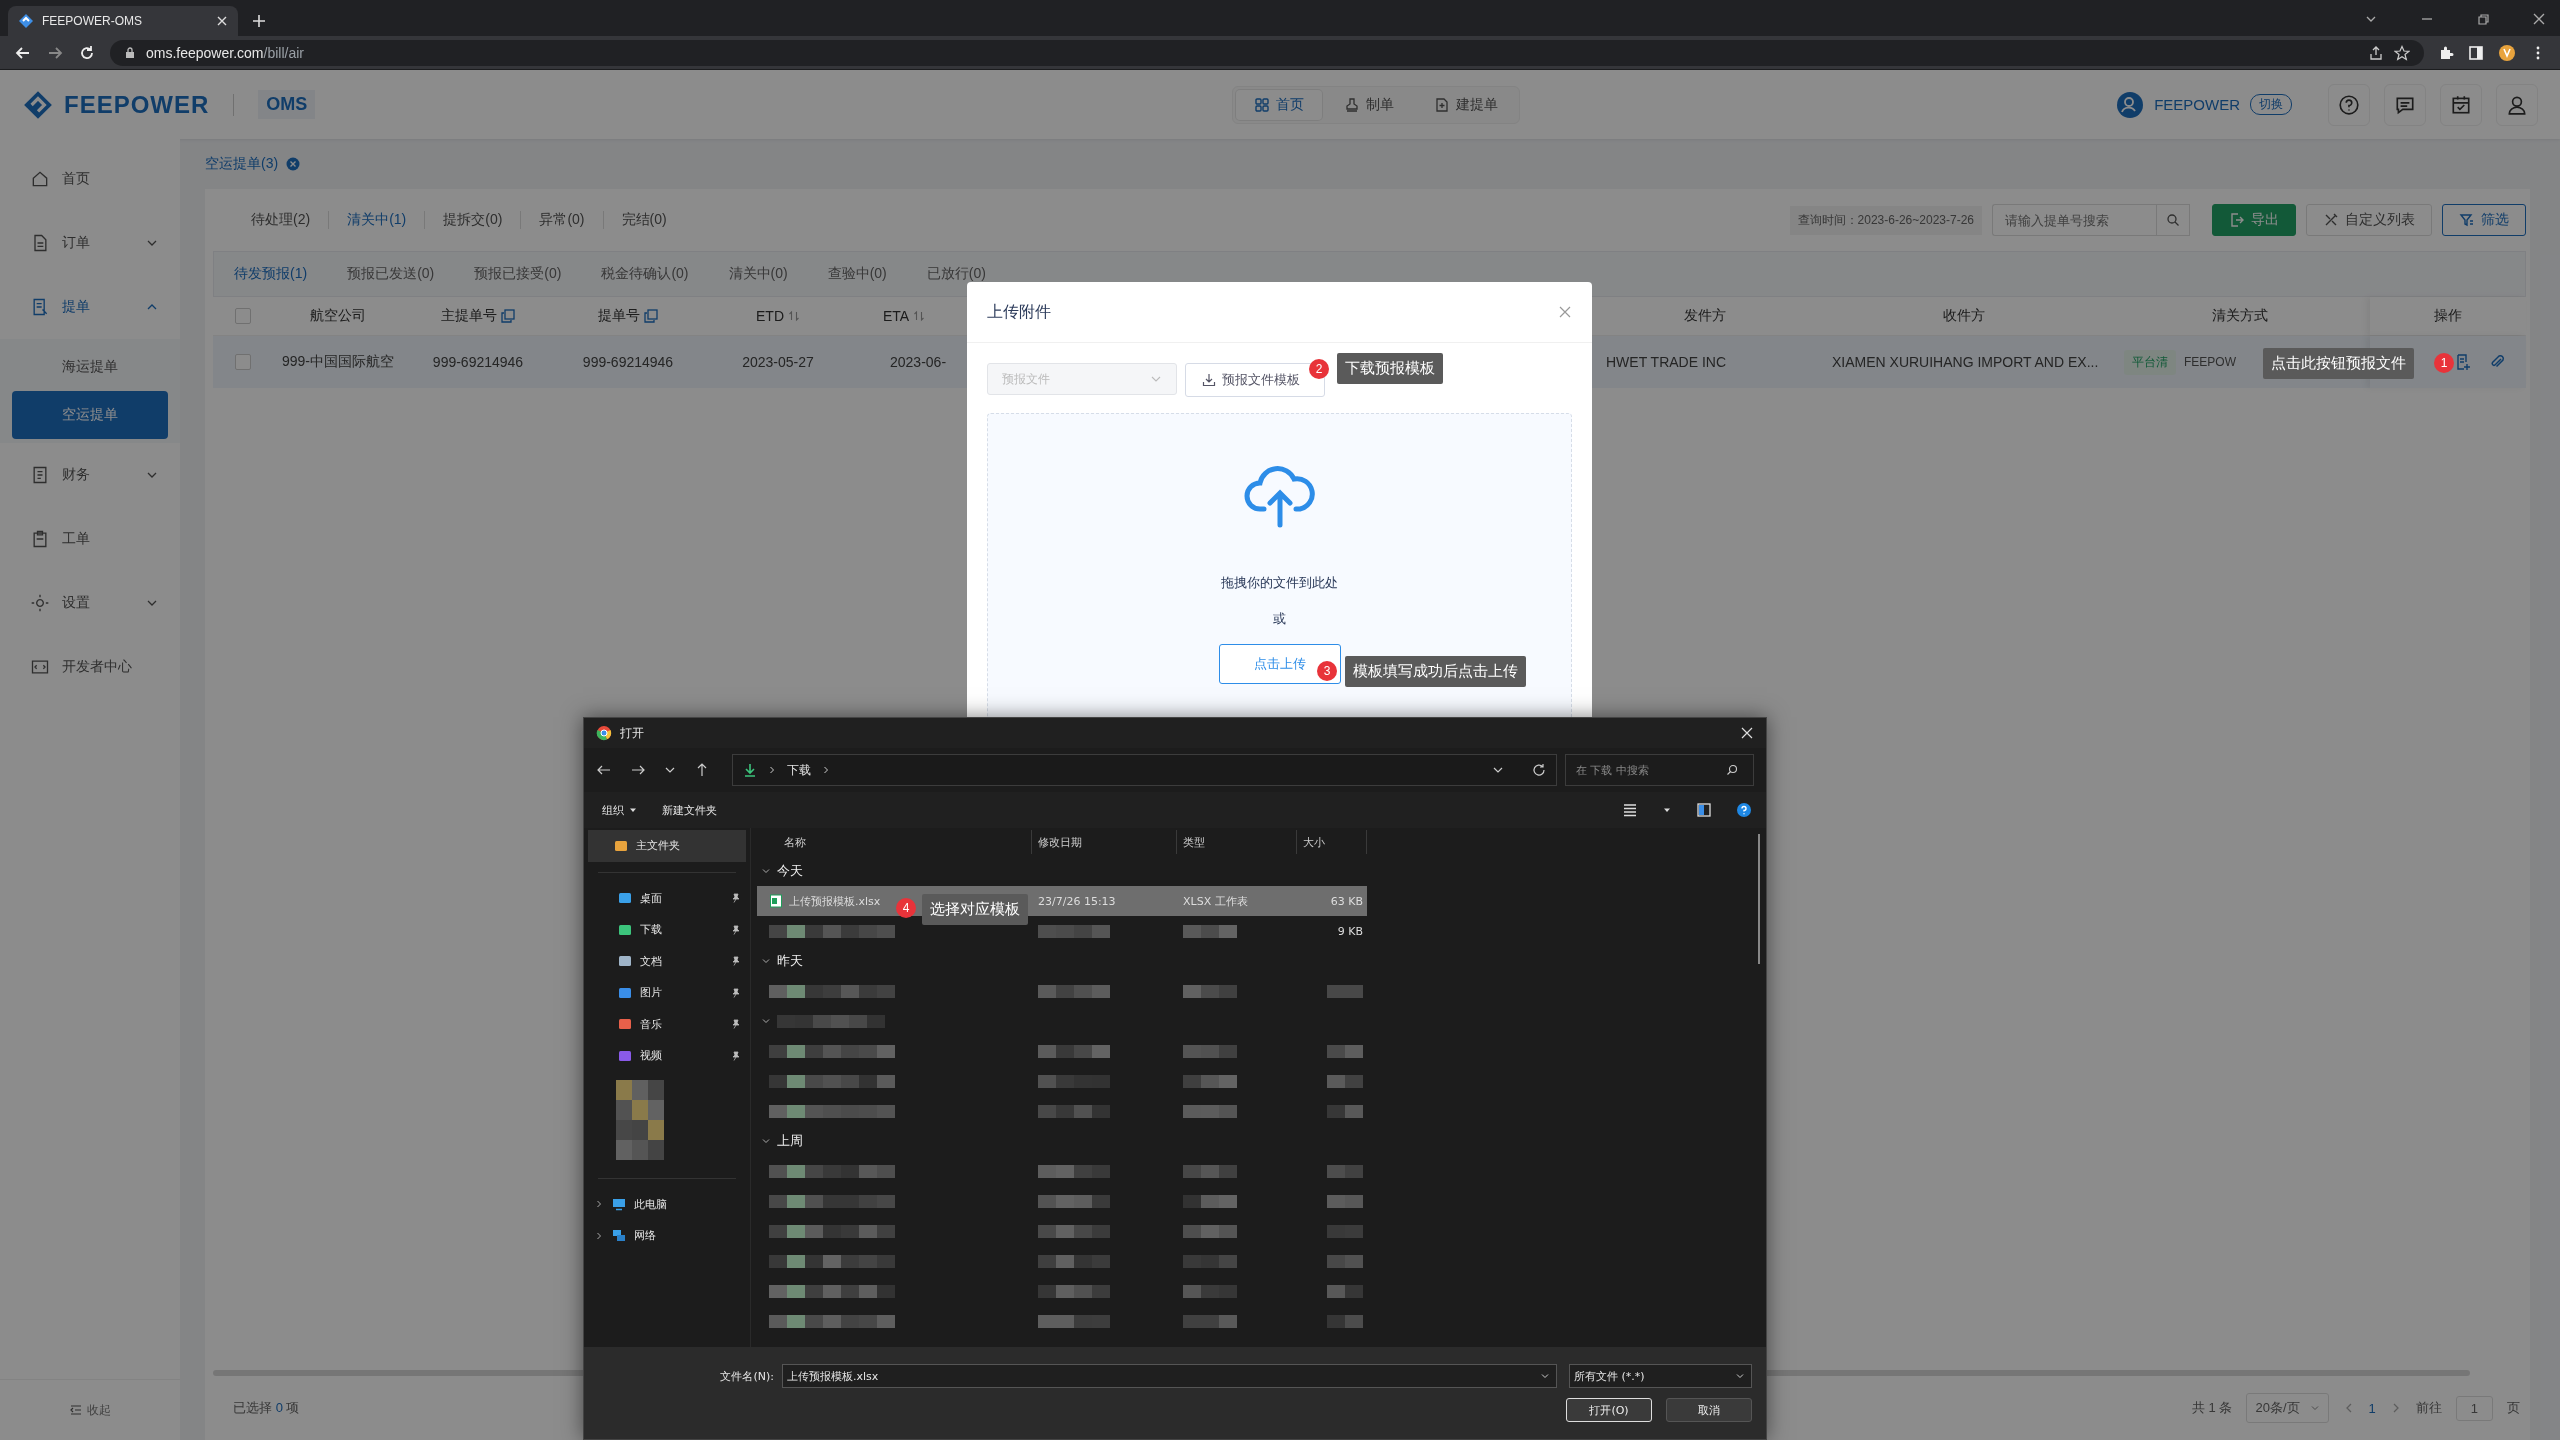  What do you see at coordinates (1019, 311) in the screenshot?
I see `dialog-title: 上传附件` at bounding box center [1019, 311].